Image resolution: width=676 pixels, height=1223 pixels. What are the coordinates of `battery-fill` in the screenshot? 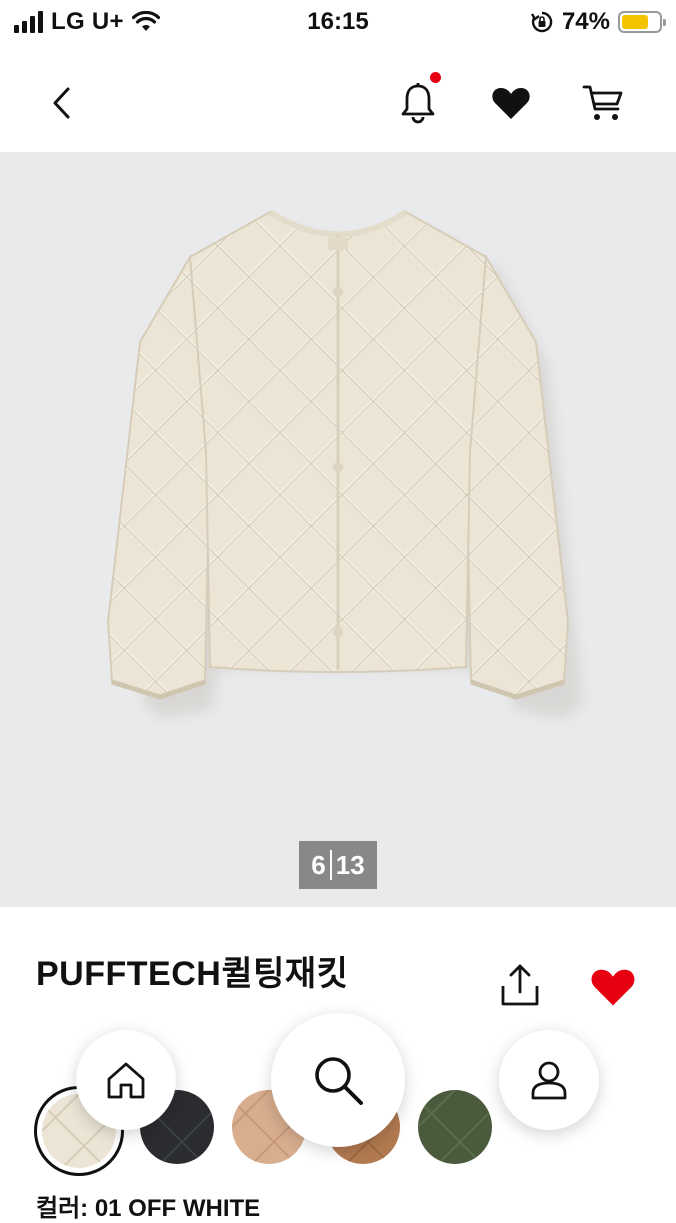 It's located at (635, 22).